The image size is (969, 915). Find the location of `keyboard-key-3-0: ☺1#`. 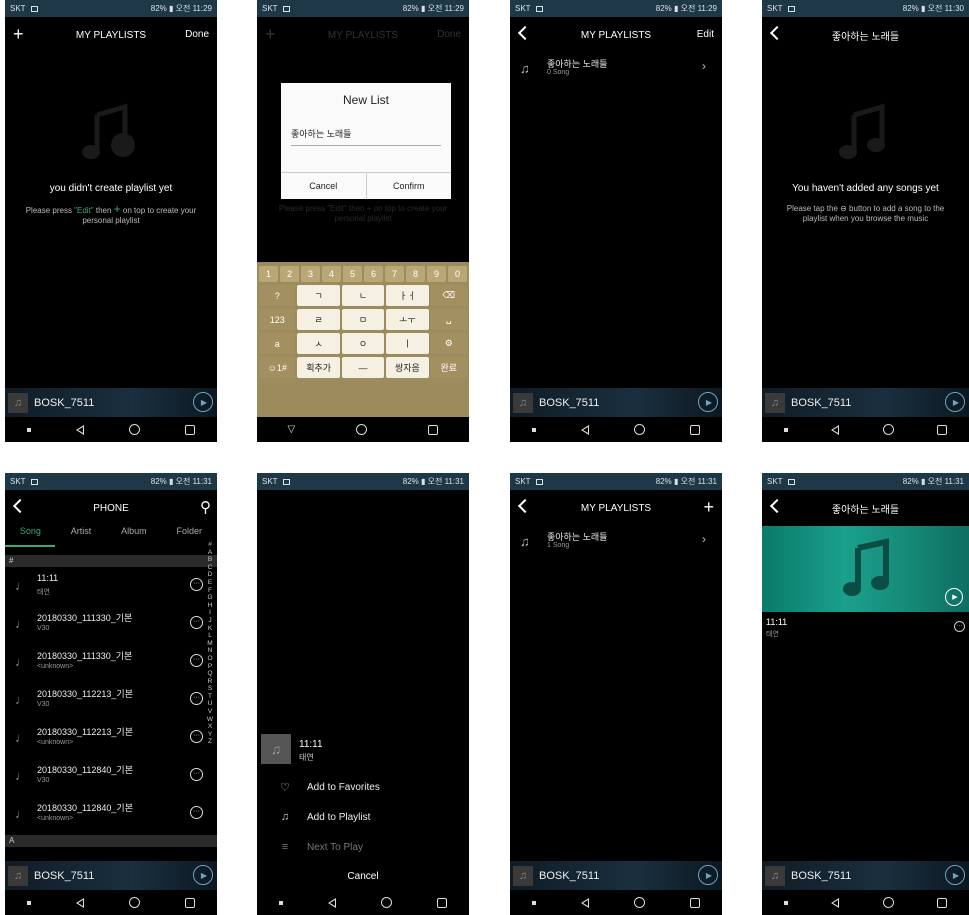

keyboard-key-3-0: ☺1# is located at coordinates (277, 367).